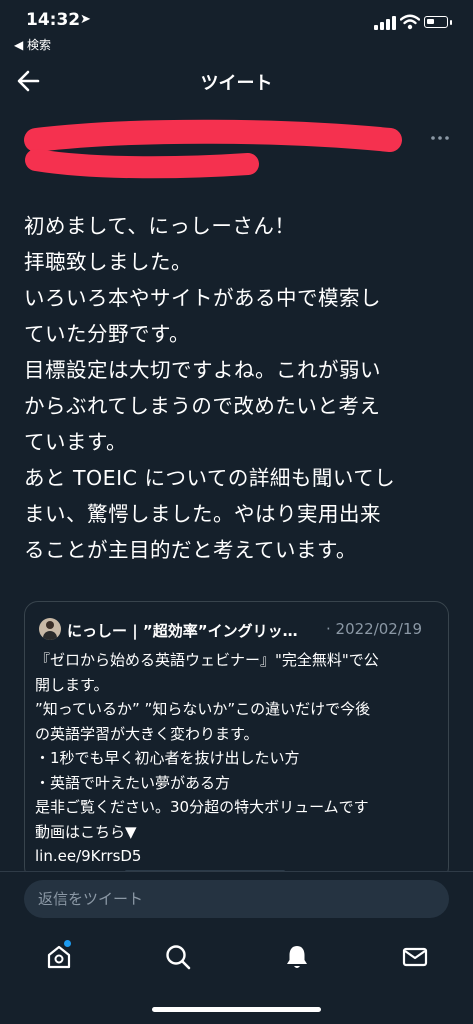  What do you see at coordinates (415, 957) in the screenshot?
I see `messages-icon` at bounding box center [415, 957].